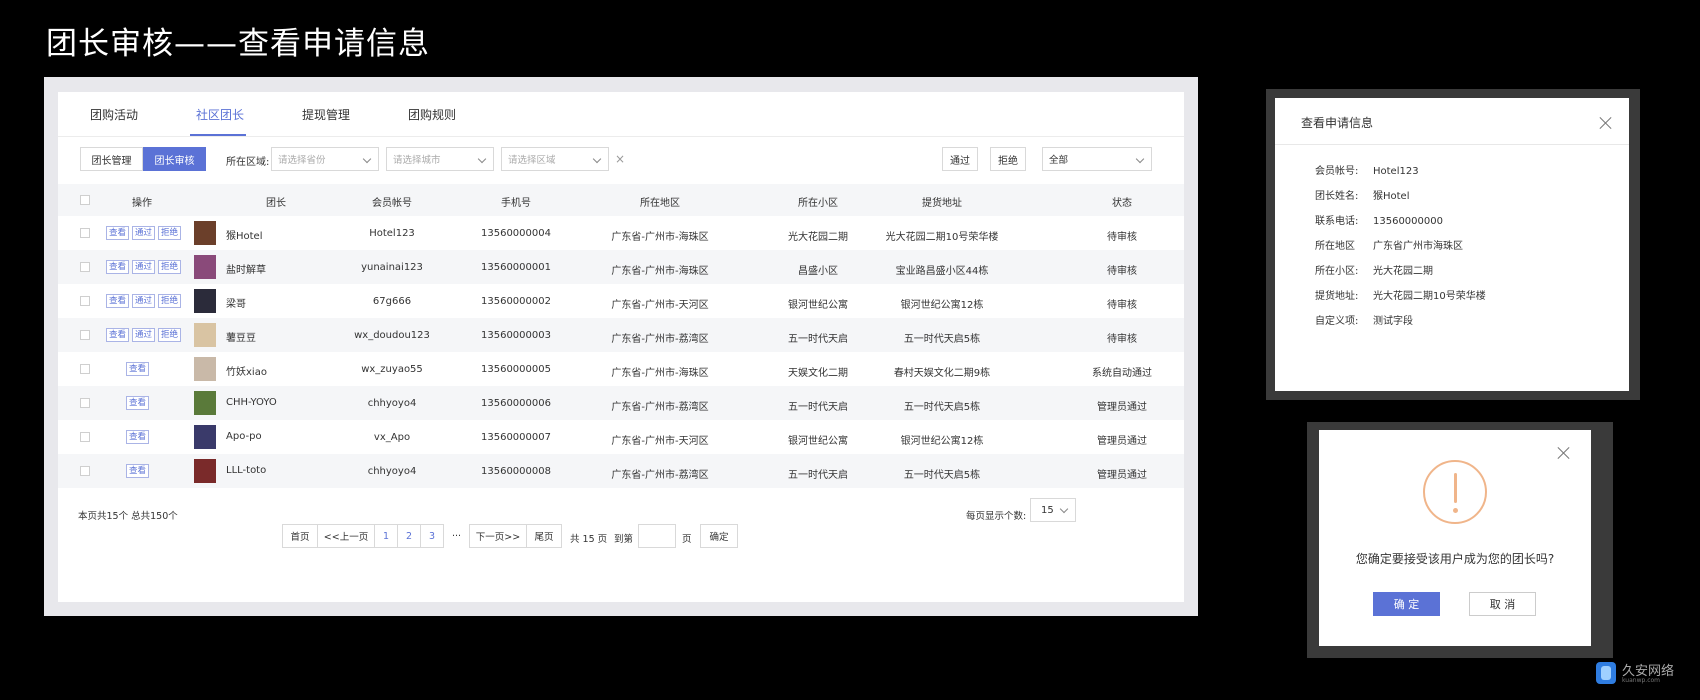  Describe the element at coordinates (409, 536) in the screenshot. I see `page-2-button: 2` at that location.